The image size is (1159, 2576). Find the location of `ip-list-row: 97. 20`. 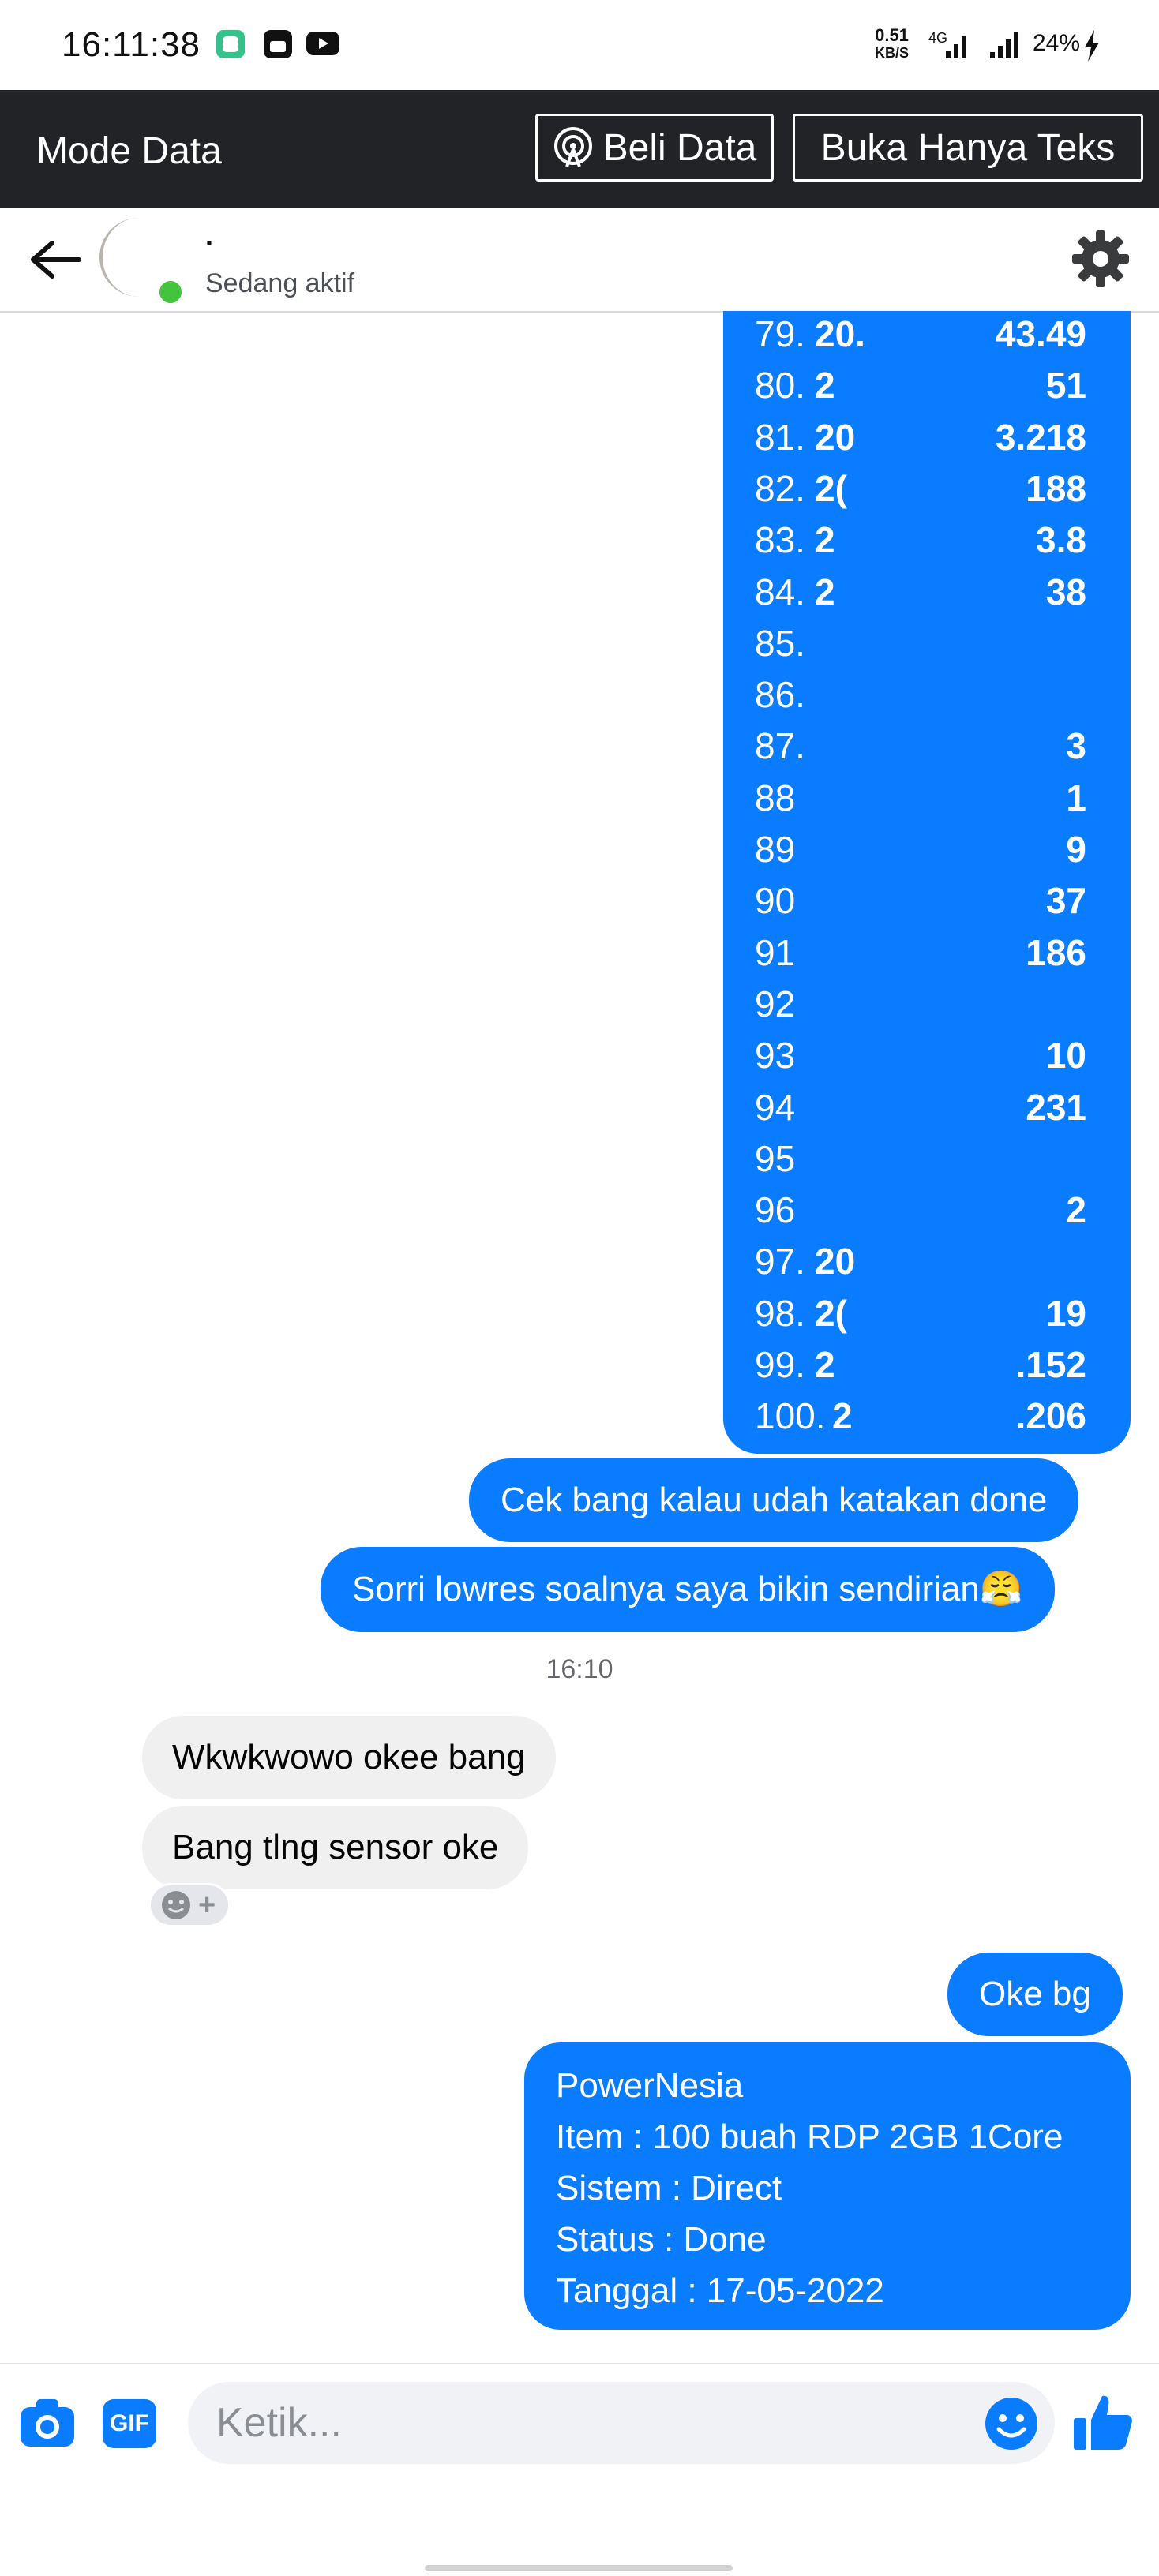

ip-list-row: 97. 20 is located at coordinates (940, 1265).